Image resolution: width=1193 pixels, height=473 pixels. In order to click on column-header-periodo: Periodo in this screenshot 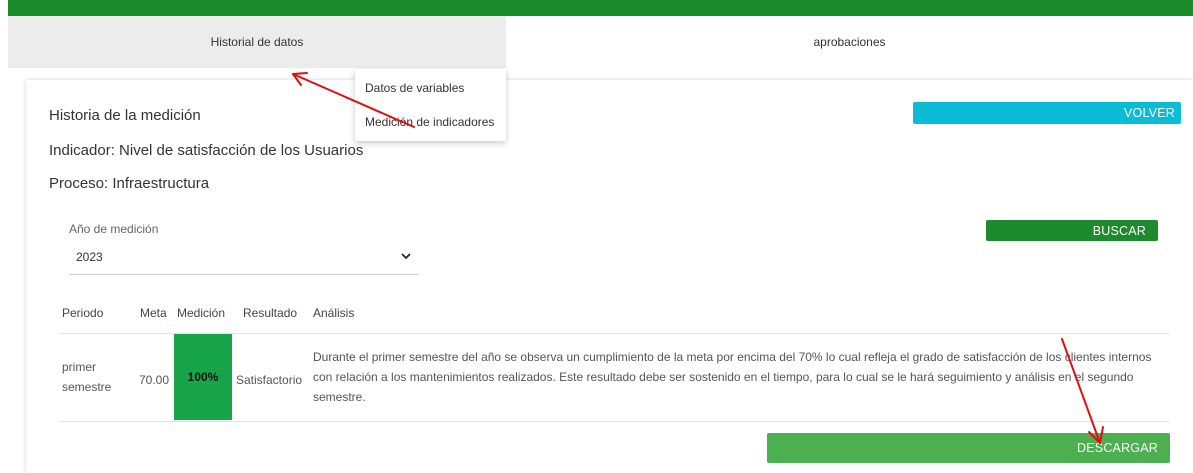, I will do `click(83, 313)`.